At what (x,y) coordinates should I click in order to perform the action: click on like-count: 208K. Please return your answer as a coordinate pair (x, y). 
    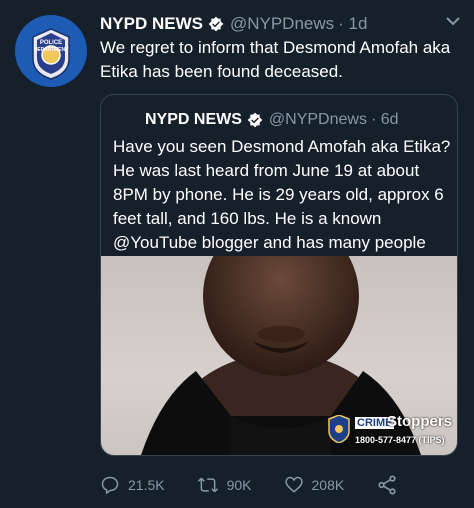
    Looking at the image, I should click on (328, 485).